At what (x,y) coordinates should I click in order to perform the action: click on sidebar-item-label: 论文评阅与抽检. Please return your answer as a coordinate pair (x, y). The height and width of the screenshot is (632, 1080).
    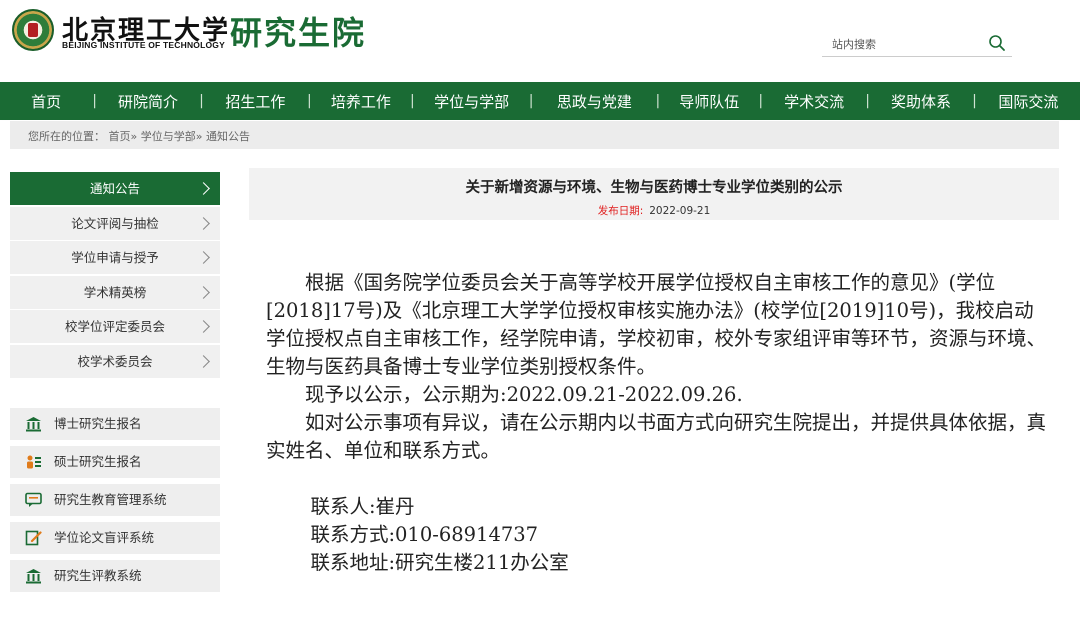
    Looking at the image, I should click on (115, 223).